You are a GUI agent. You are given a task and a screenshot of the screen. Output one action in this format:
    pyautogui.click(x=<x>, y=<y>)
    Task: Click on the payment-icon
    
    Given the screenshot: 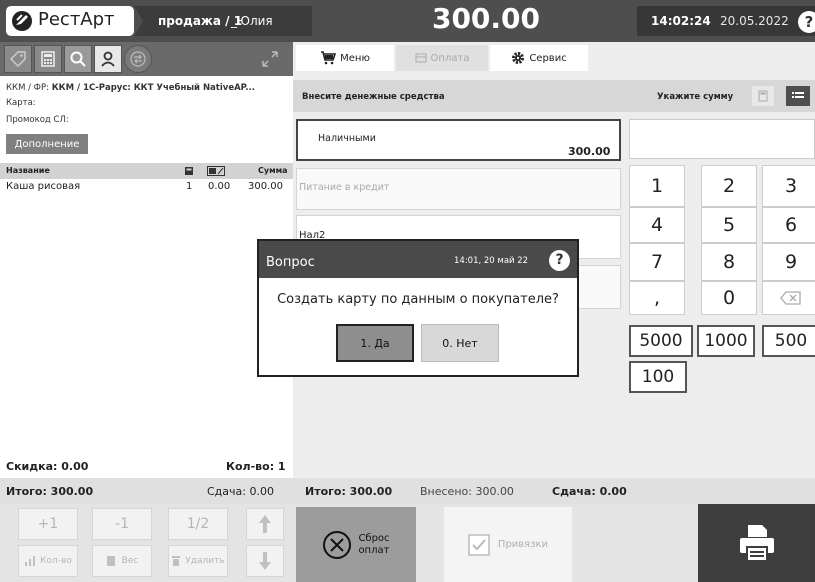 What is the action you would take?
    pyautogui.click(x=421, y=58)
    